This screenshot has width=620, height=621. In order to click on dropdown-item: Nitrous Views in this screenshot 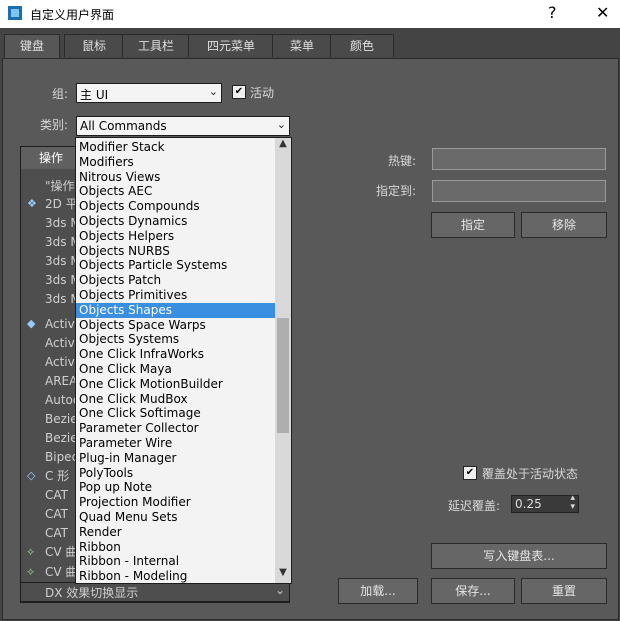, I will do `click(119, 177)`.